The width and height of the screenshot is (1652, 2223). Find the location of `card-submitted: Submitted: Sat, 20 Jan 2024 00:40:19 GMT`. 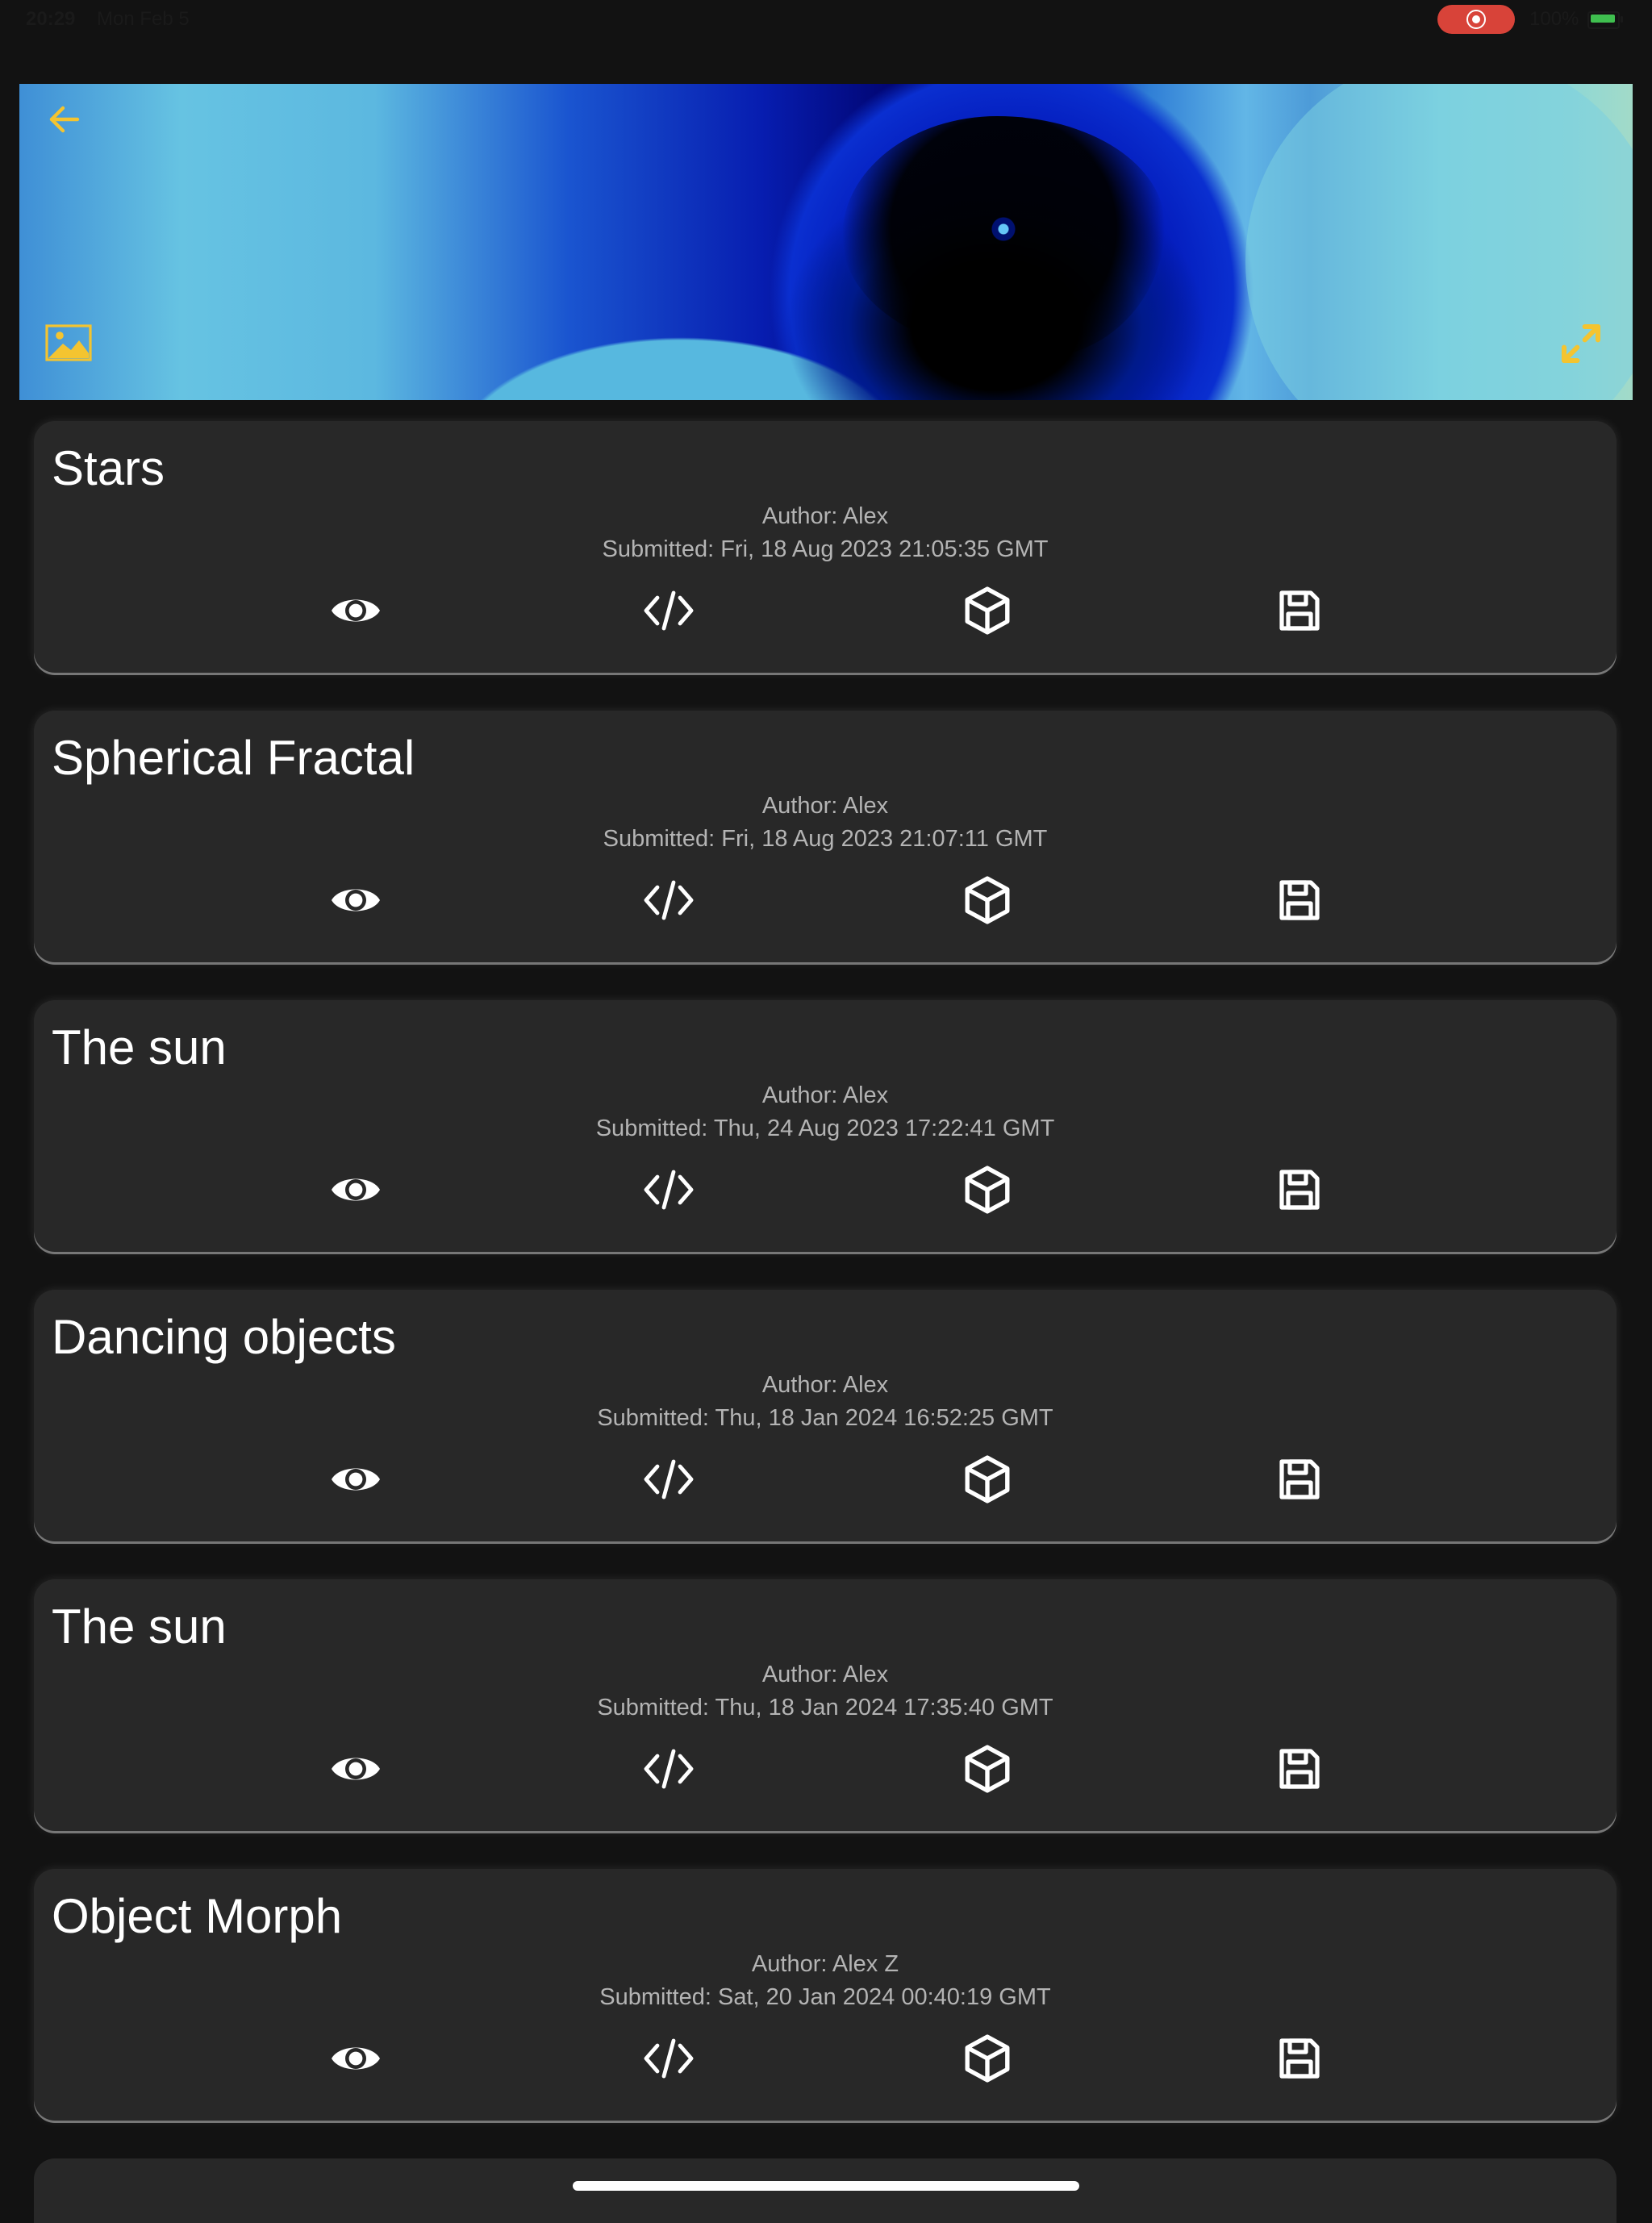

card-submitted: Submitted: Sat, 20 Jan 2024 00:40:19 GMT is located at coordinates (825, 1997).